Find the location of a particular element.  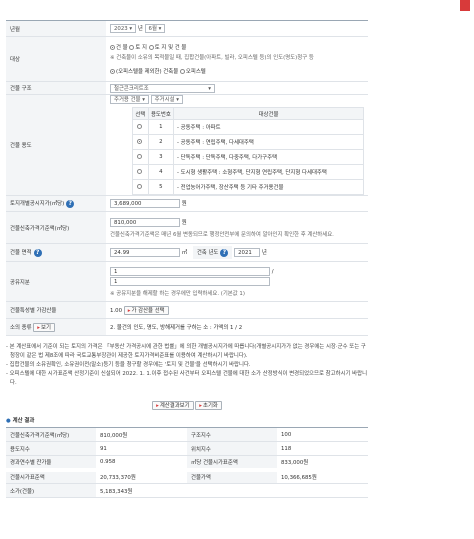

calc-result-button: ▸계산결과보기 is located at coordinates (173, 405).